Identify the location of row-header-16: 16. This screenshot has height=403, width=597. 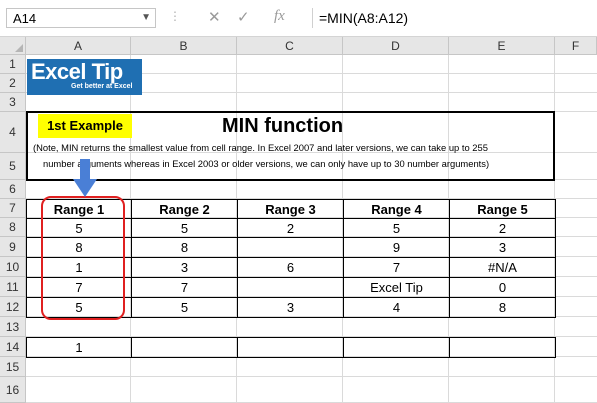
(13, 390).